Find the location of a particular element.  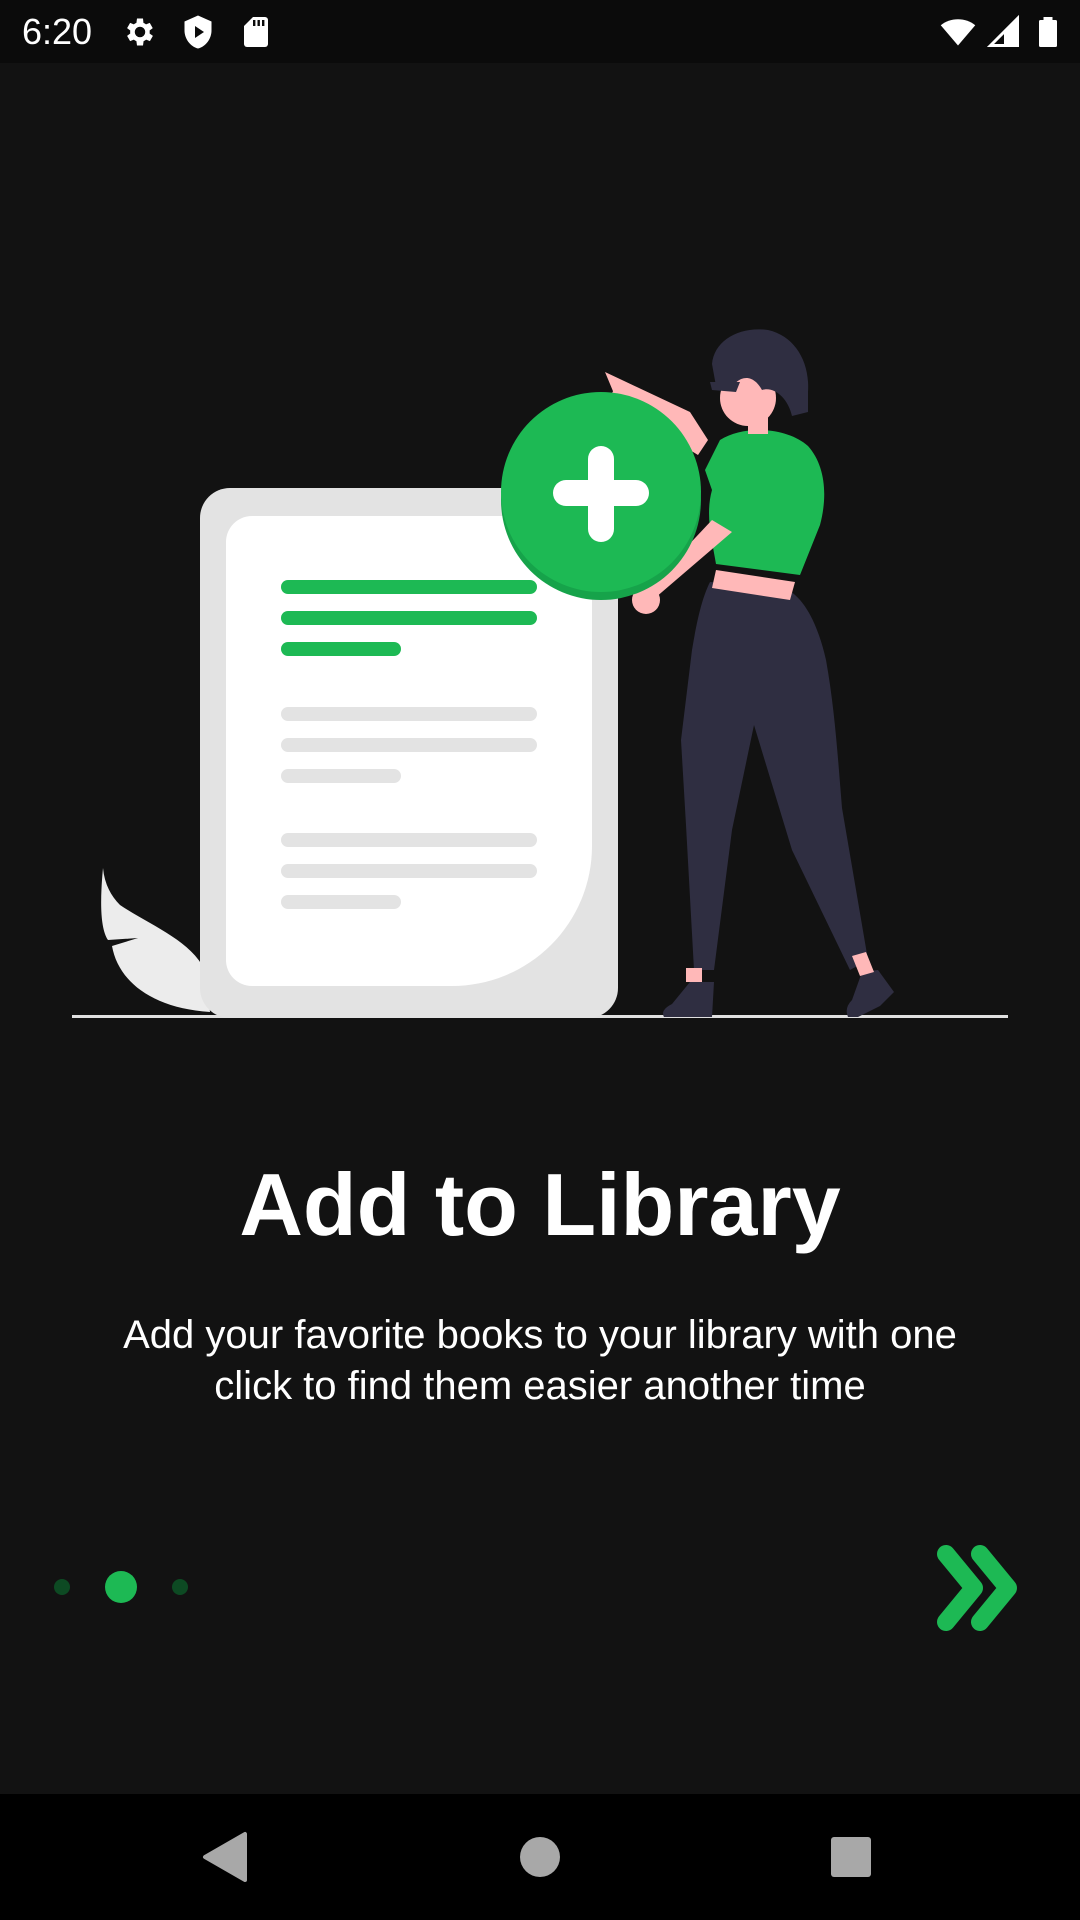

leaf-shape is located at coordinates (155, 940).